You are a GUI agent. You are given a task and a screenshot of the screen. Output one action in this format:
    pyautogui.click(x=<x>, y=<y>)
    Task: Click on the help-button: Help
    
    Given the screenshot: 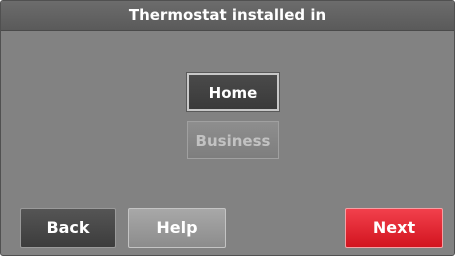 What is the action you would take?
    pyautogui.click(x=177, y=228)
    